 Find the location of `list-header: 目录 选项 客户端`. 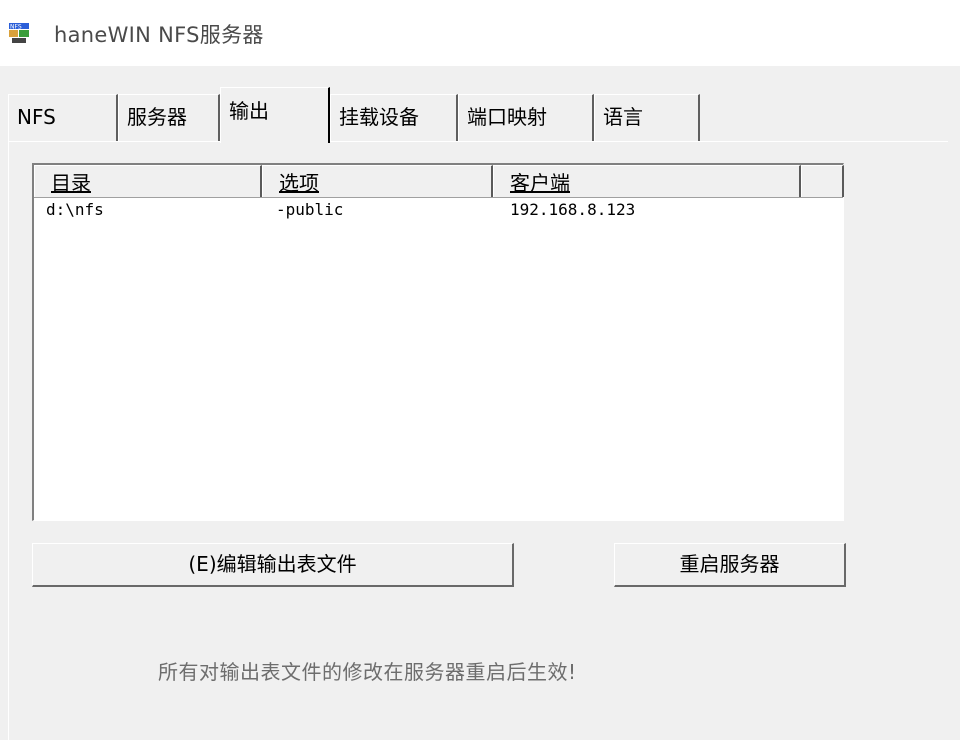

list-header: 目录 选项 客户端 is located at coordinates (439, 181).